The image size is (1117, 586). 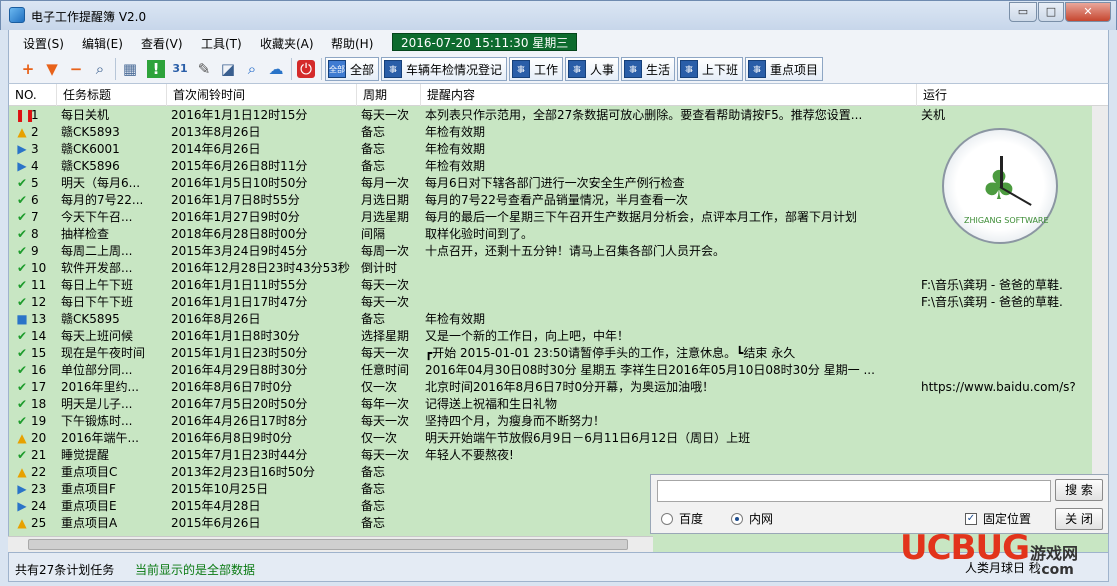 I want to click on minimize-button: ▭, so click(x=1023, y=12).